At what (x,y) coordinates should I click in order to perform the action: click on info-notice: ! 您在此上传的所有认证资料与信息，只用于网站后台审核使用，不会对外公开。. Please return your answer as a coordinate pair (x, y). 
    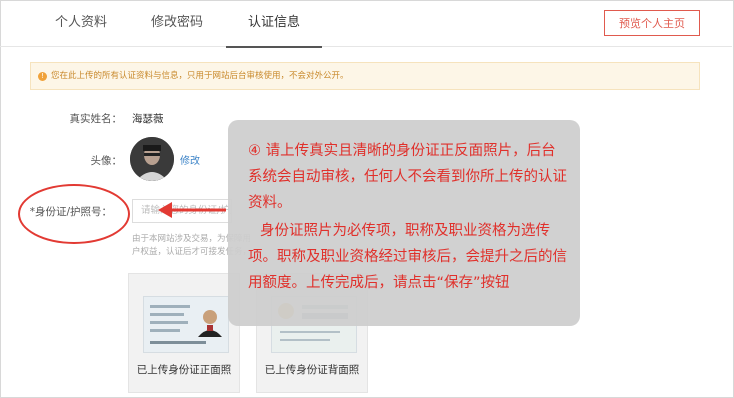
    Looking at the image, I should click on (365, 76).